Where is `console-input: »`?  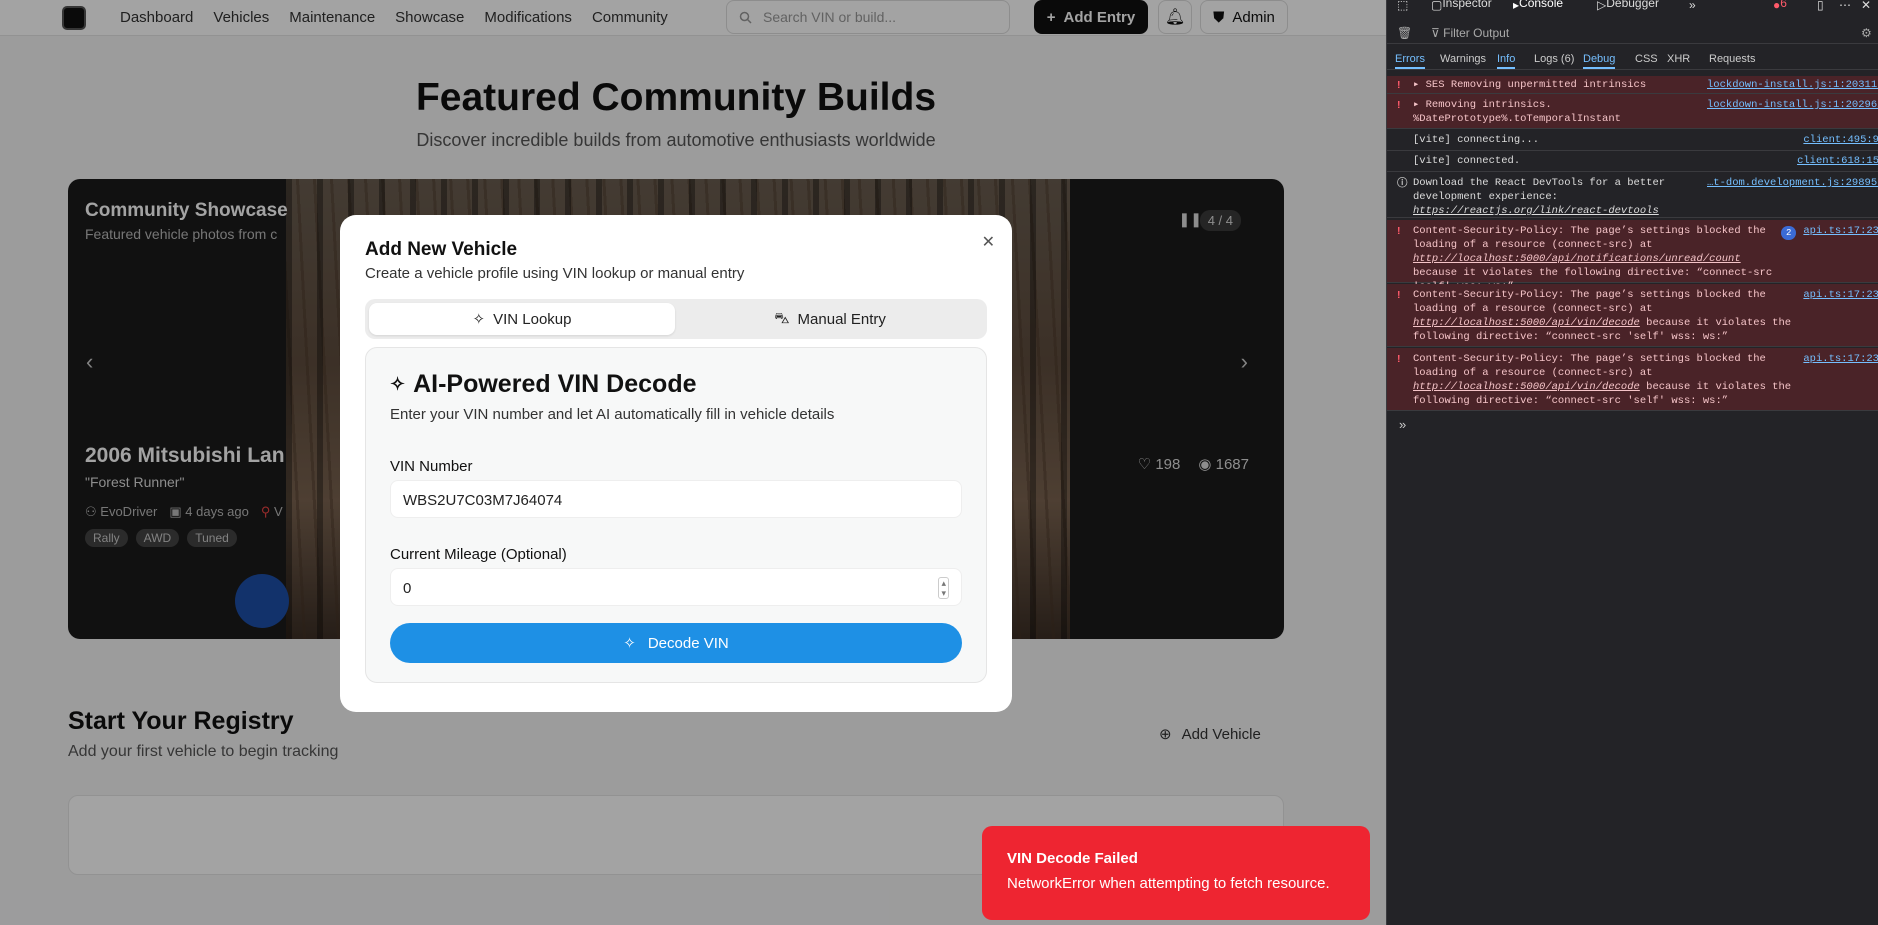
console-input: » is located at coordinates (1402, 424).